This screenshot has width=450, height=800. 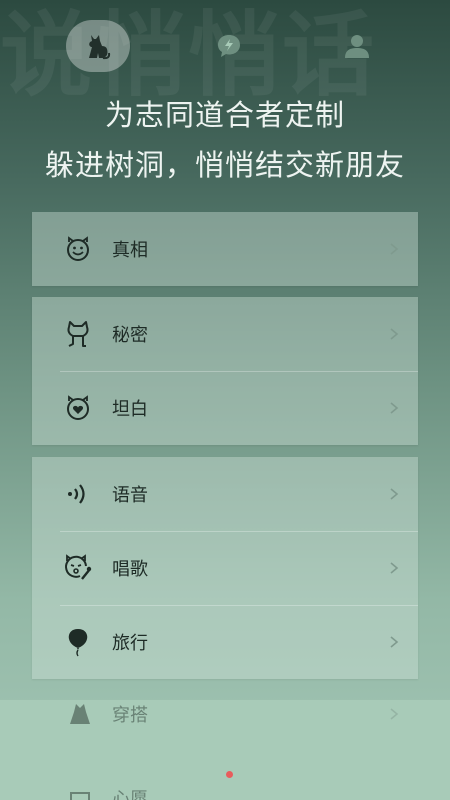 I want to click on menu-item-travel: 旅行, so click(x=225, y=642).